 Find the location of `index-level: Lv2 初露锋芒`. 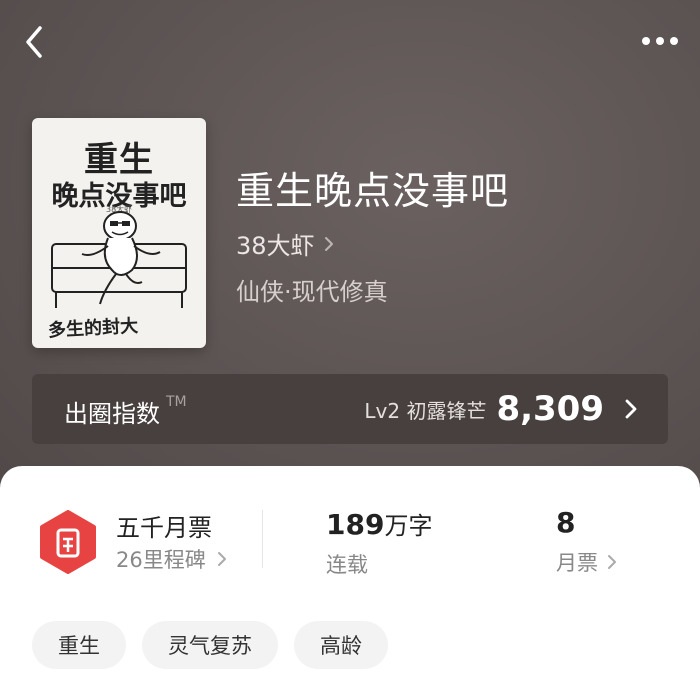

index-level: Lv2 初露锋芒 is located at coordinates (425, 410).